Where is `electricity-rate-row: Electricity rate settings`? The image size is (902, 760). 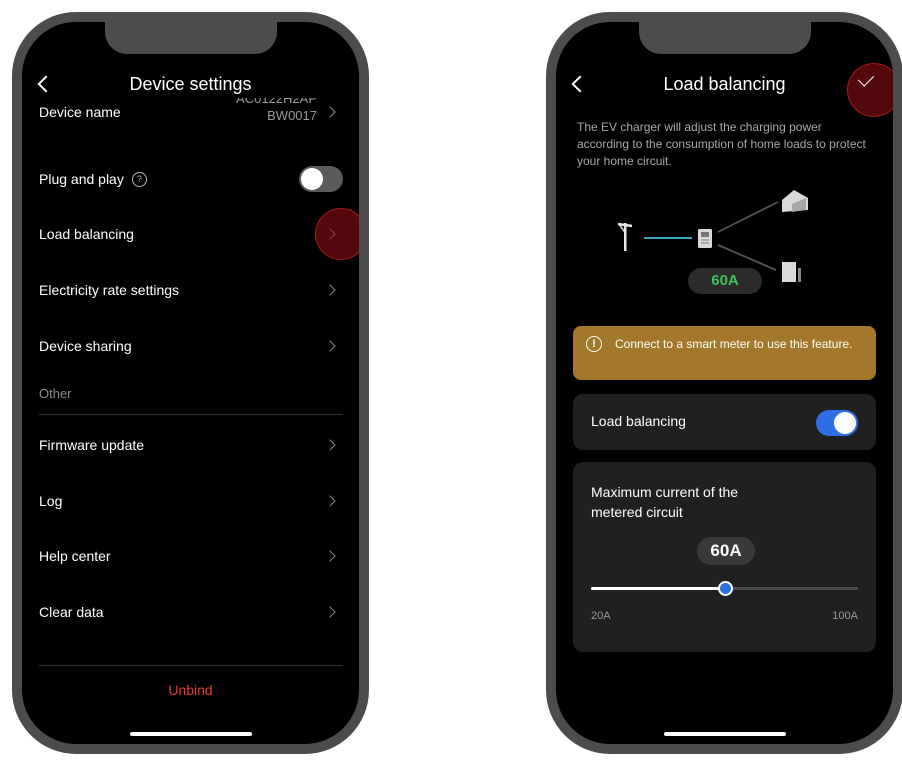
electricity-rate-row: Electricity rate settings is located at coordinates (191, 290).